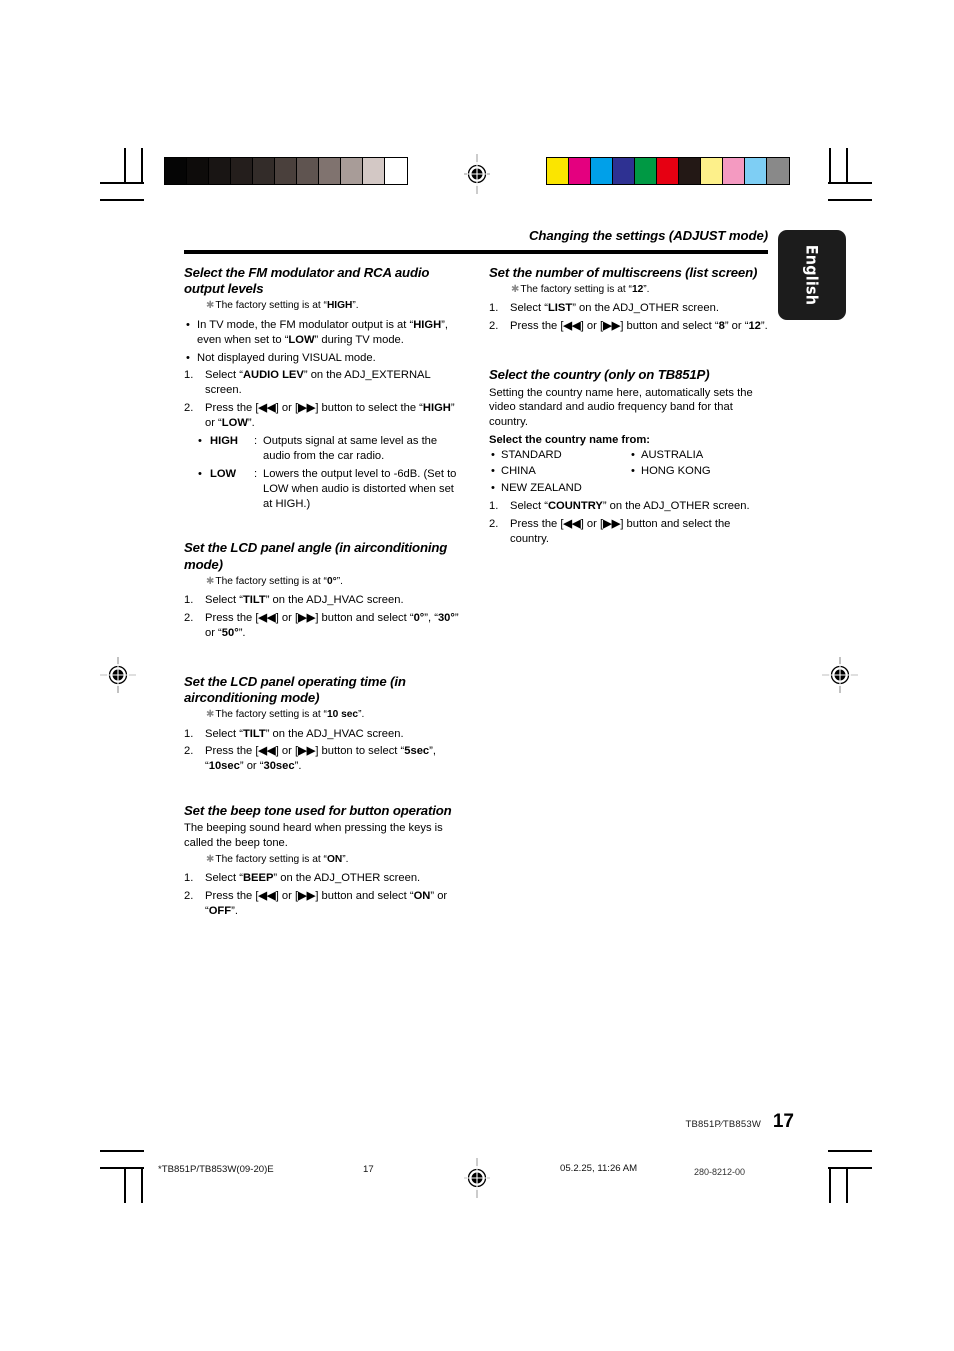 This screenshot has height=1351, width=954. Describe the element at coordinates (334, 860) in the screenshot. I see `note-value: ON` at that location.